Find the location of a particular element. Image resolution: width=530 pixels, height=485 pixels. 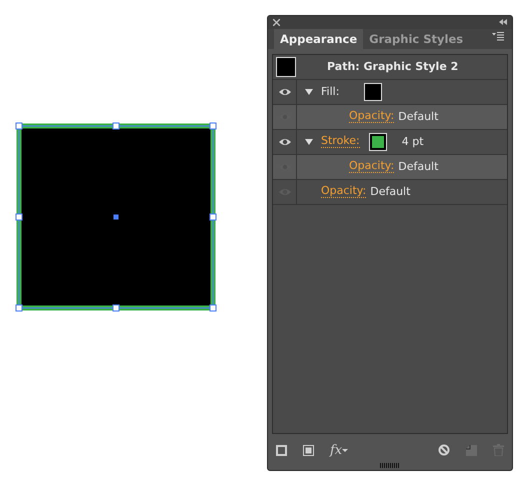

close-icon is located at coordinates (276, 22).